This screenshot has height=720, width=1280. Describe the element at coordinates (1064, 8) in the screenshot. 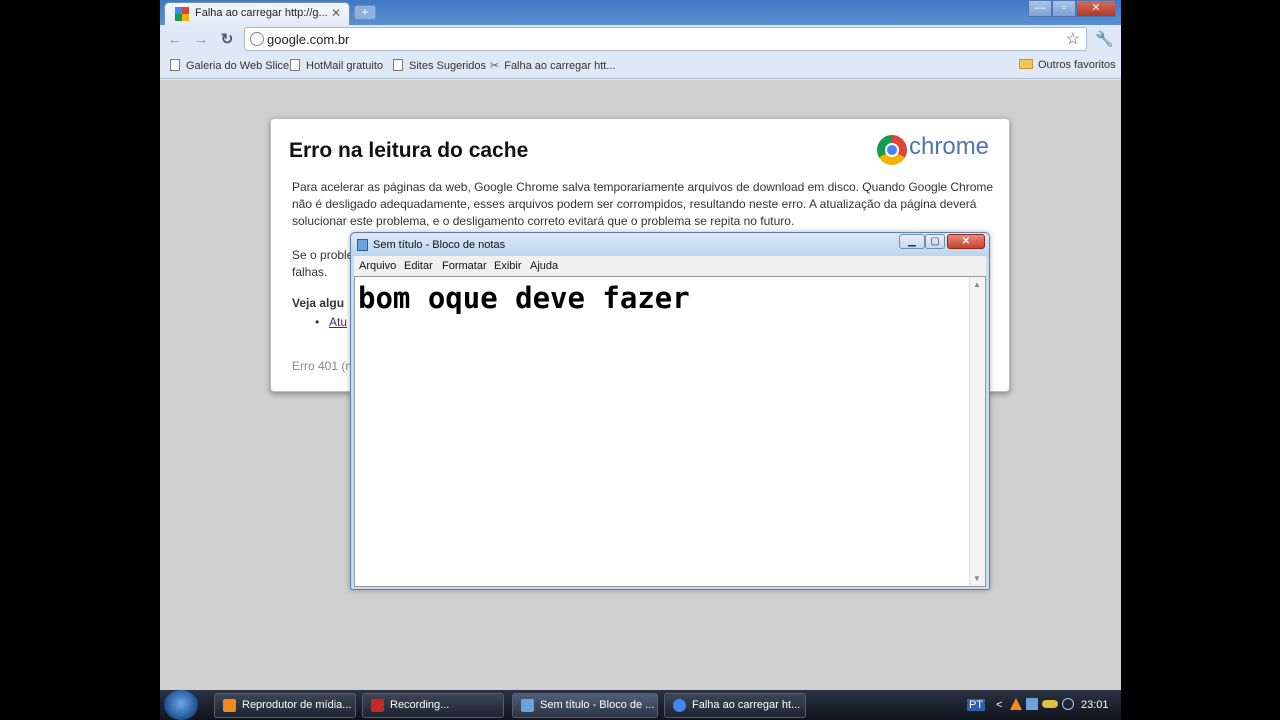

I see `window-maximize-button: ▫` at that location.